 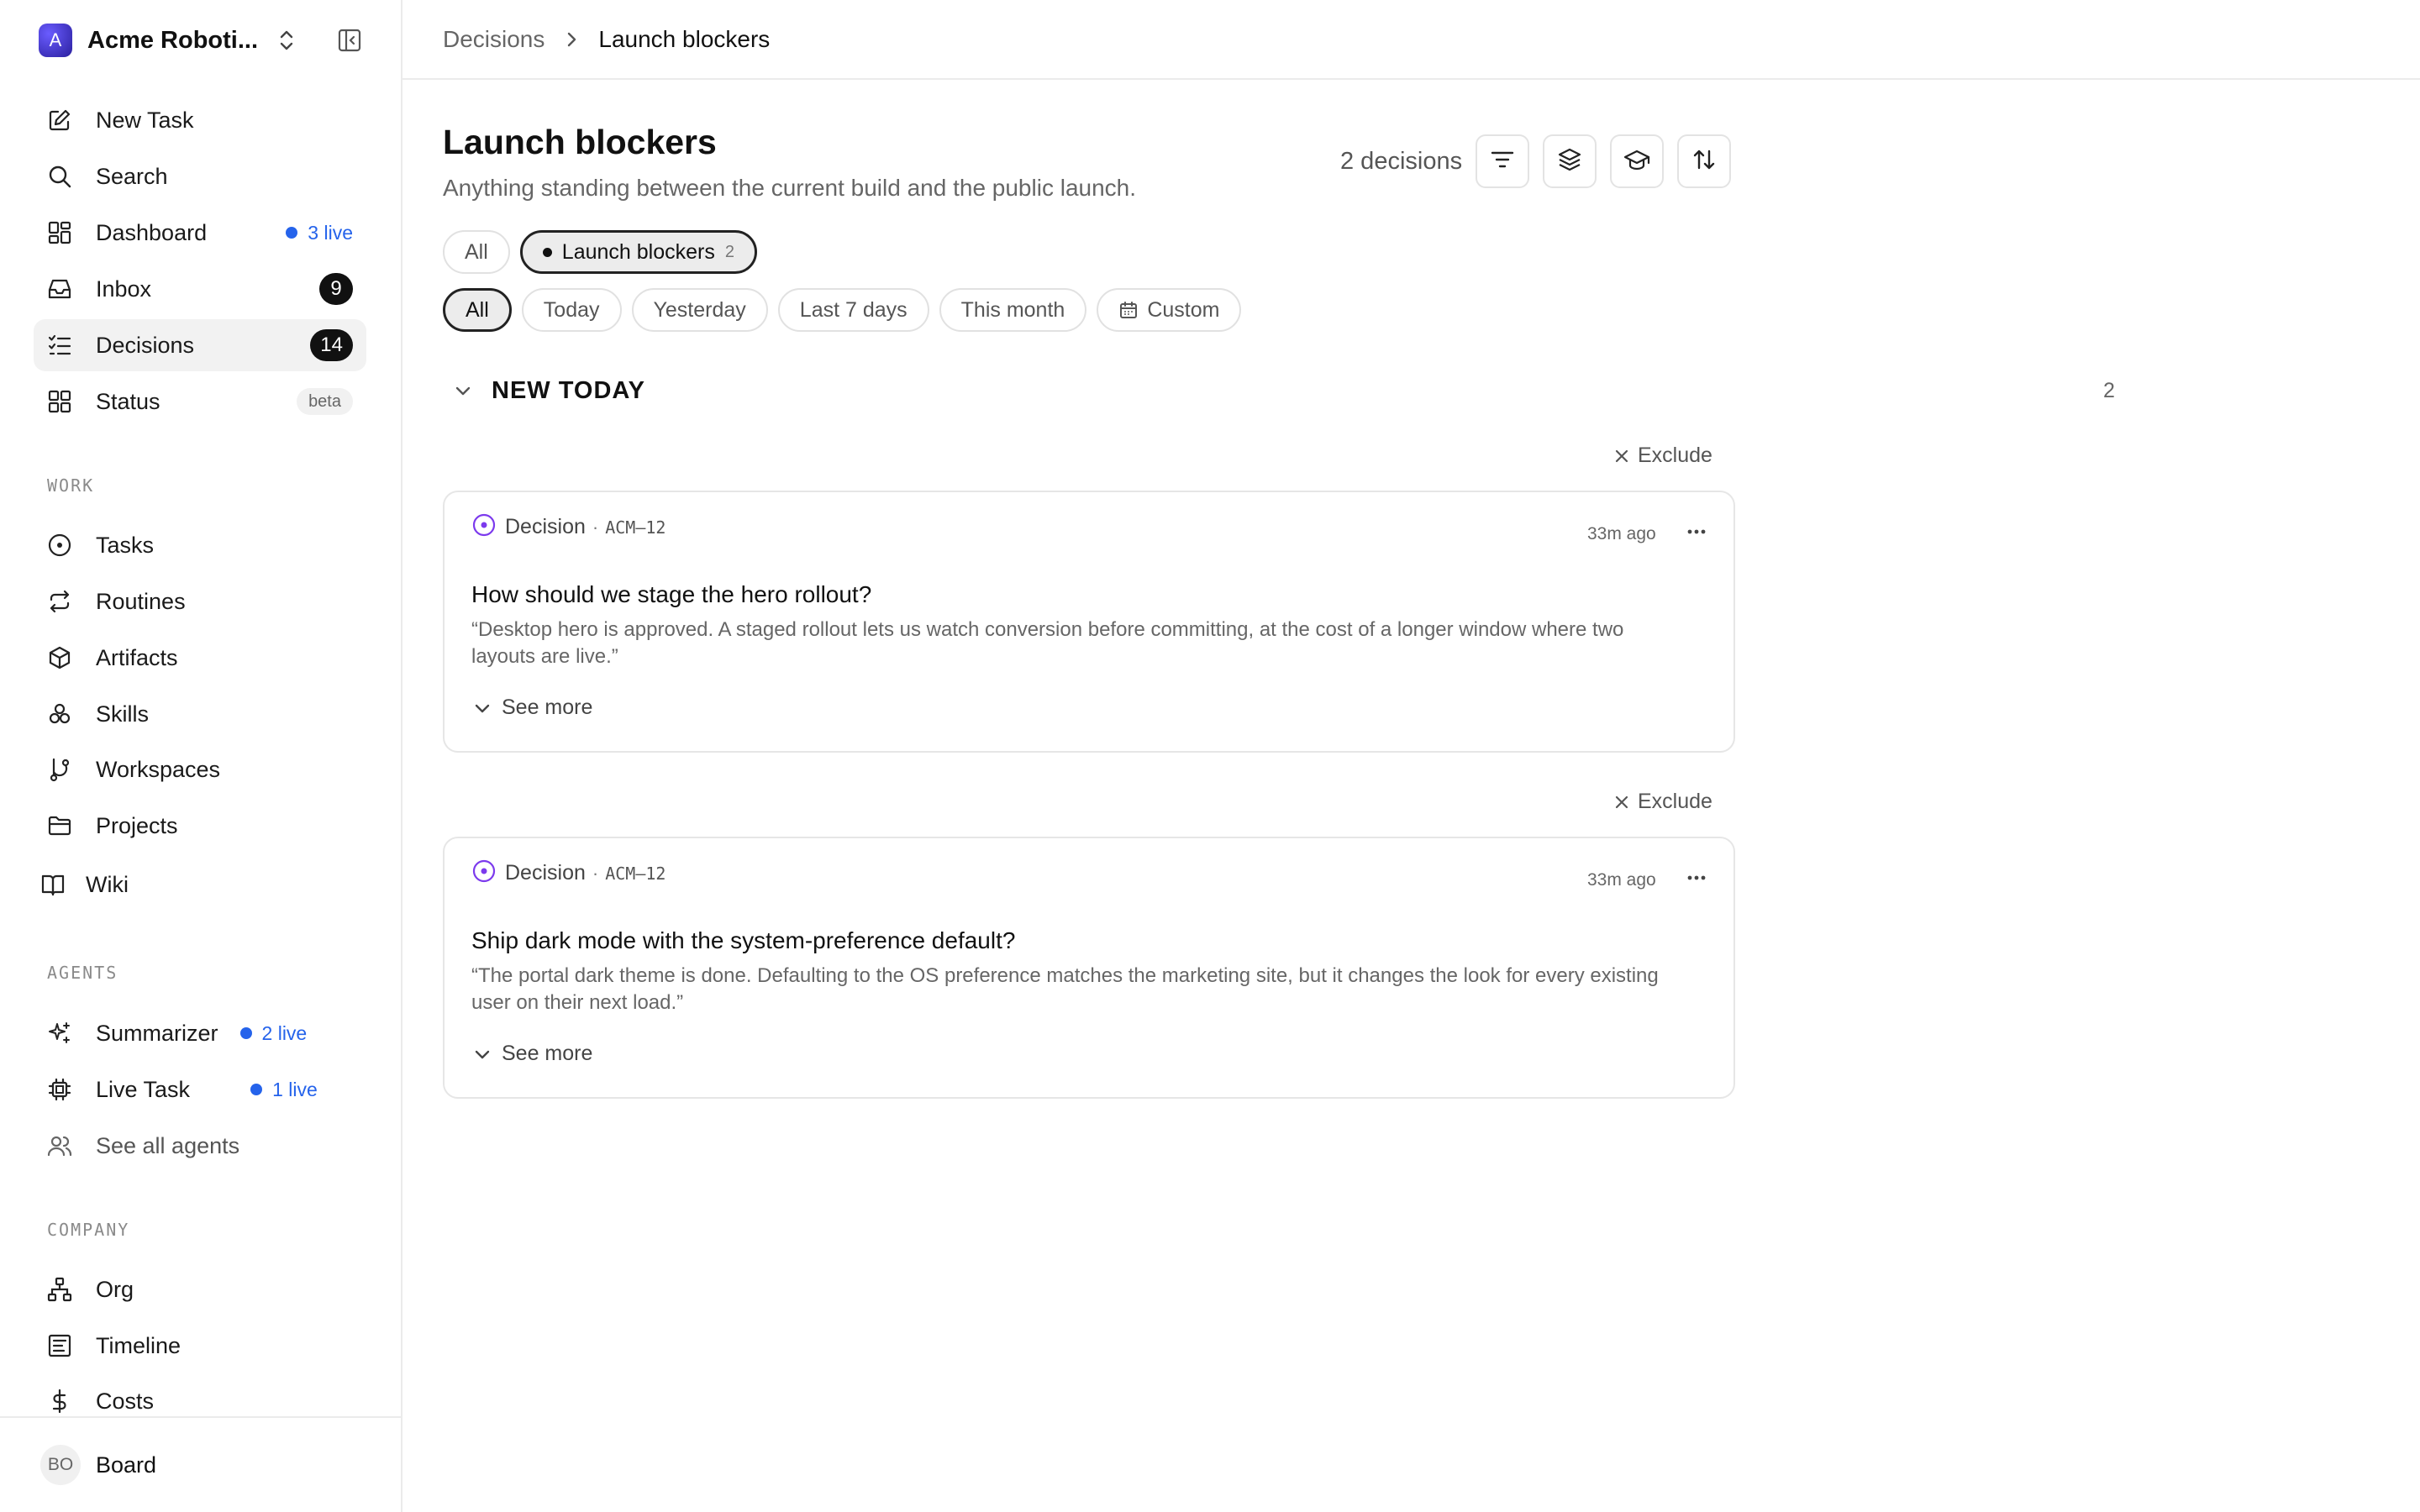 I want to click on group-button, so click(x=1570, y=161).